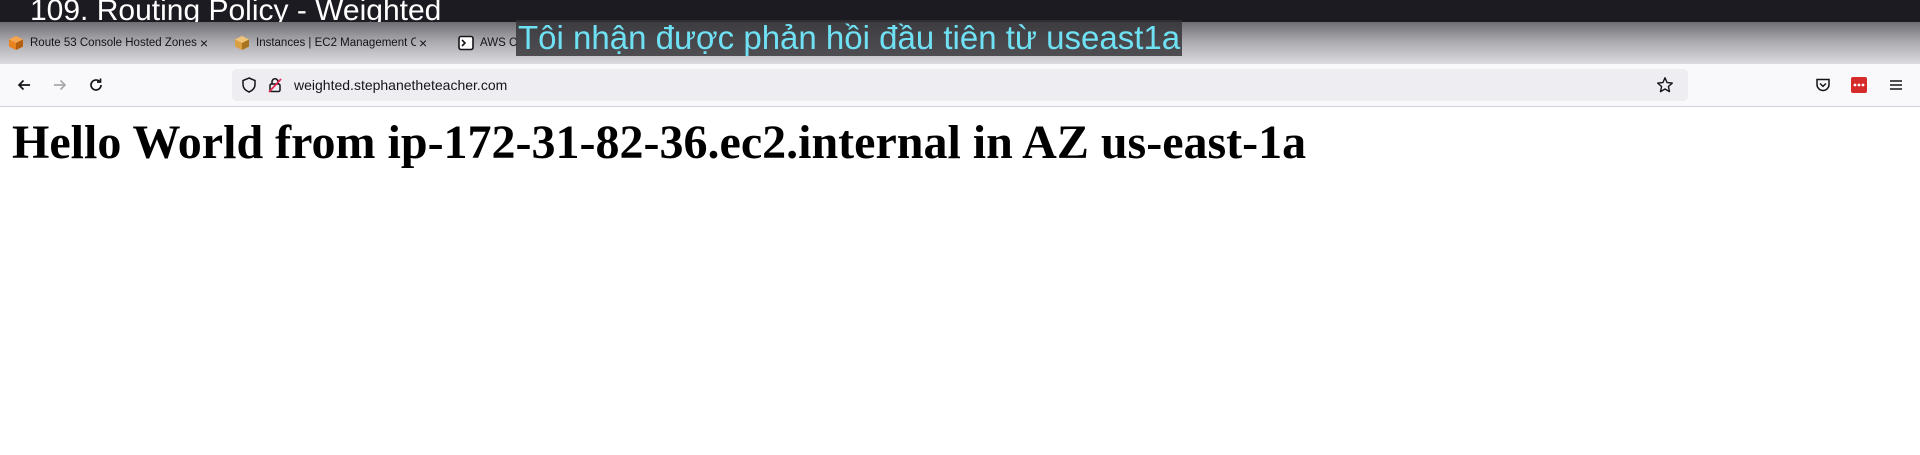  Describe the element at coordinates (324, 85) in the screenshot. I see `url-prefix: weighted.` at that location.